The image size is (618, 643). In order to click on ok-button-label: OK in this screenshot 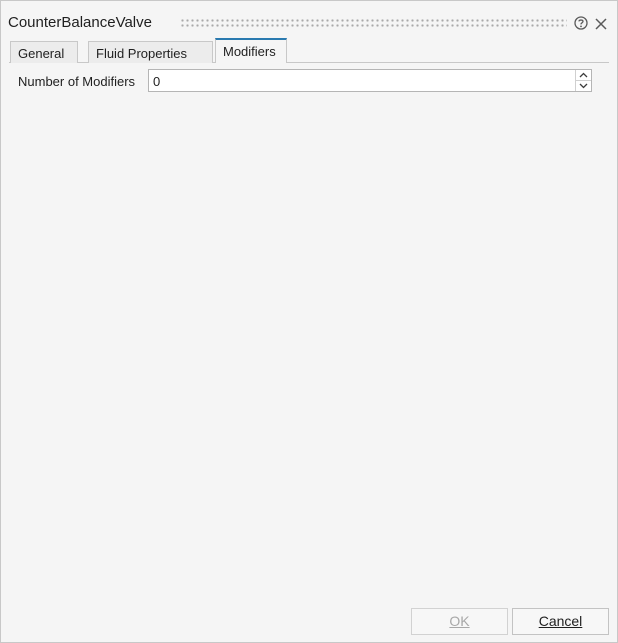, I will do `click(459, 621)`.